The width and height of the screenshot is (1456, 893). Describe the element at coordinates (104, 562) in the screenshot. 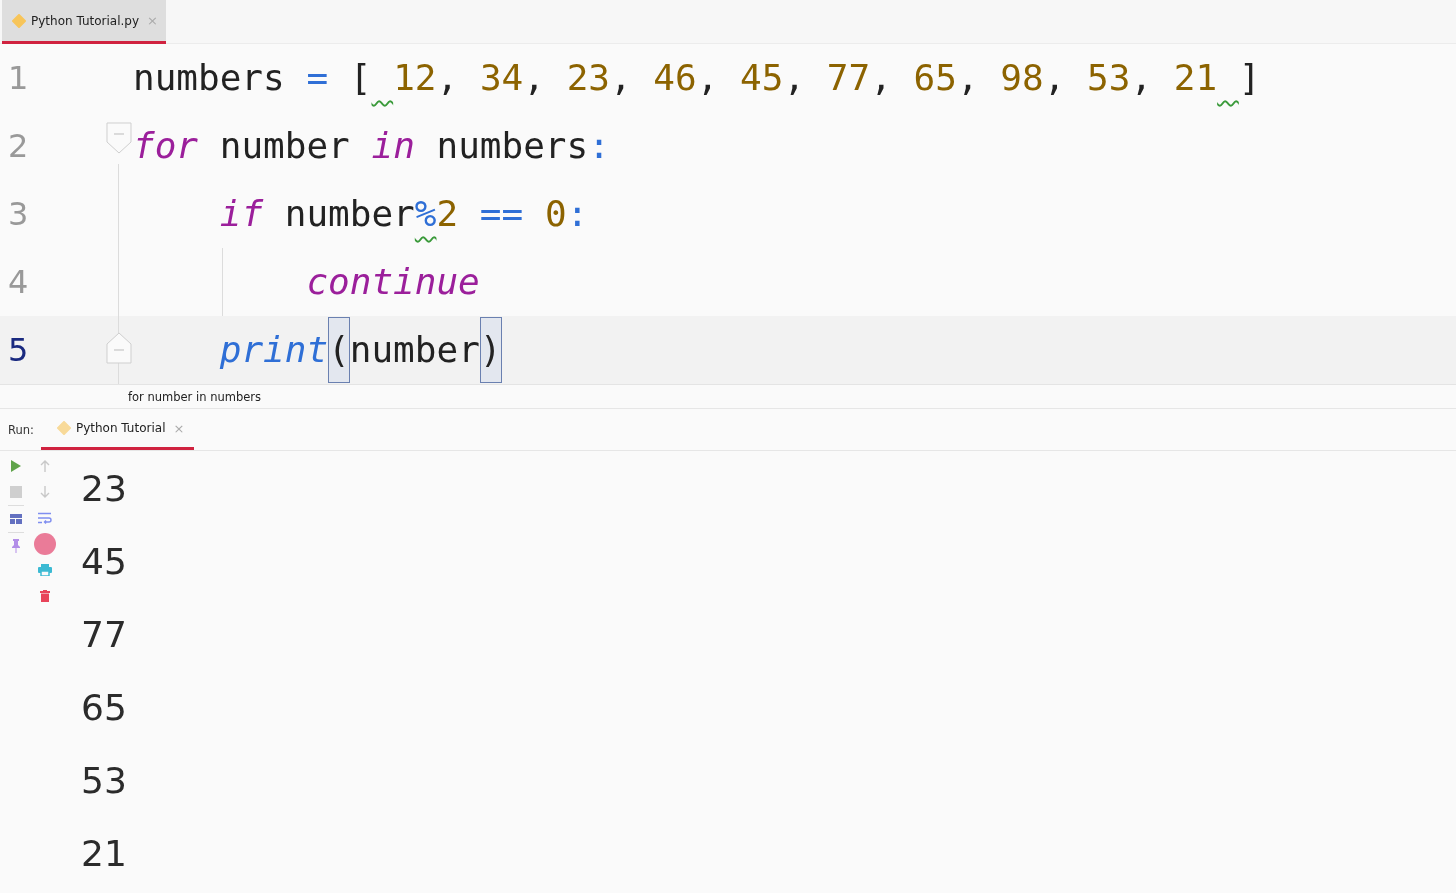

I see `output-line: 45` at that location.